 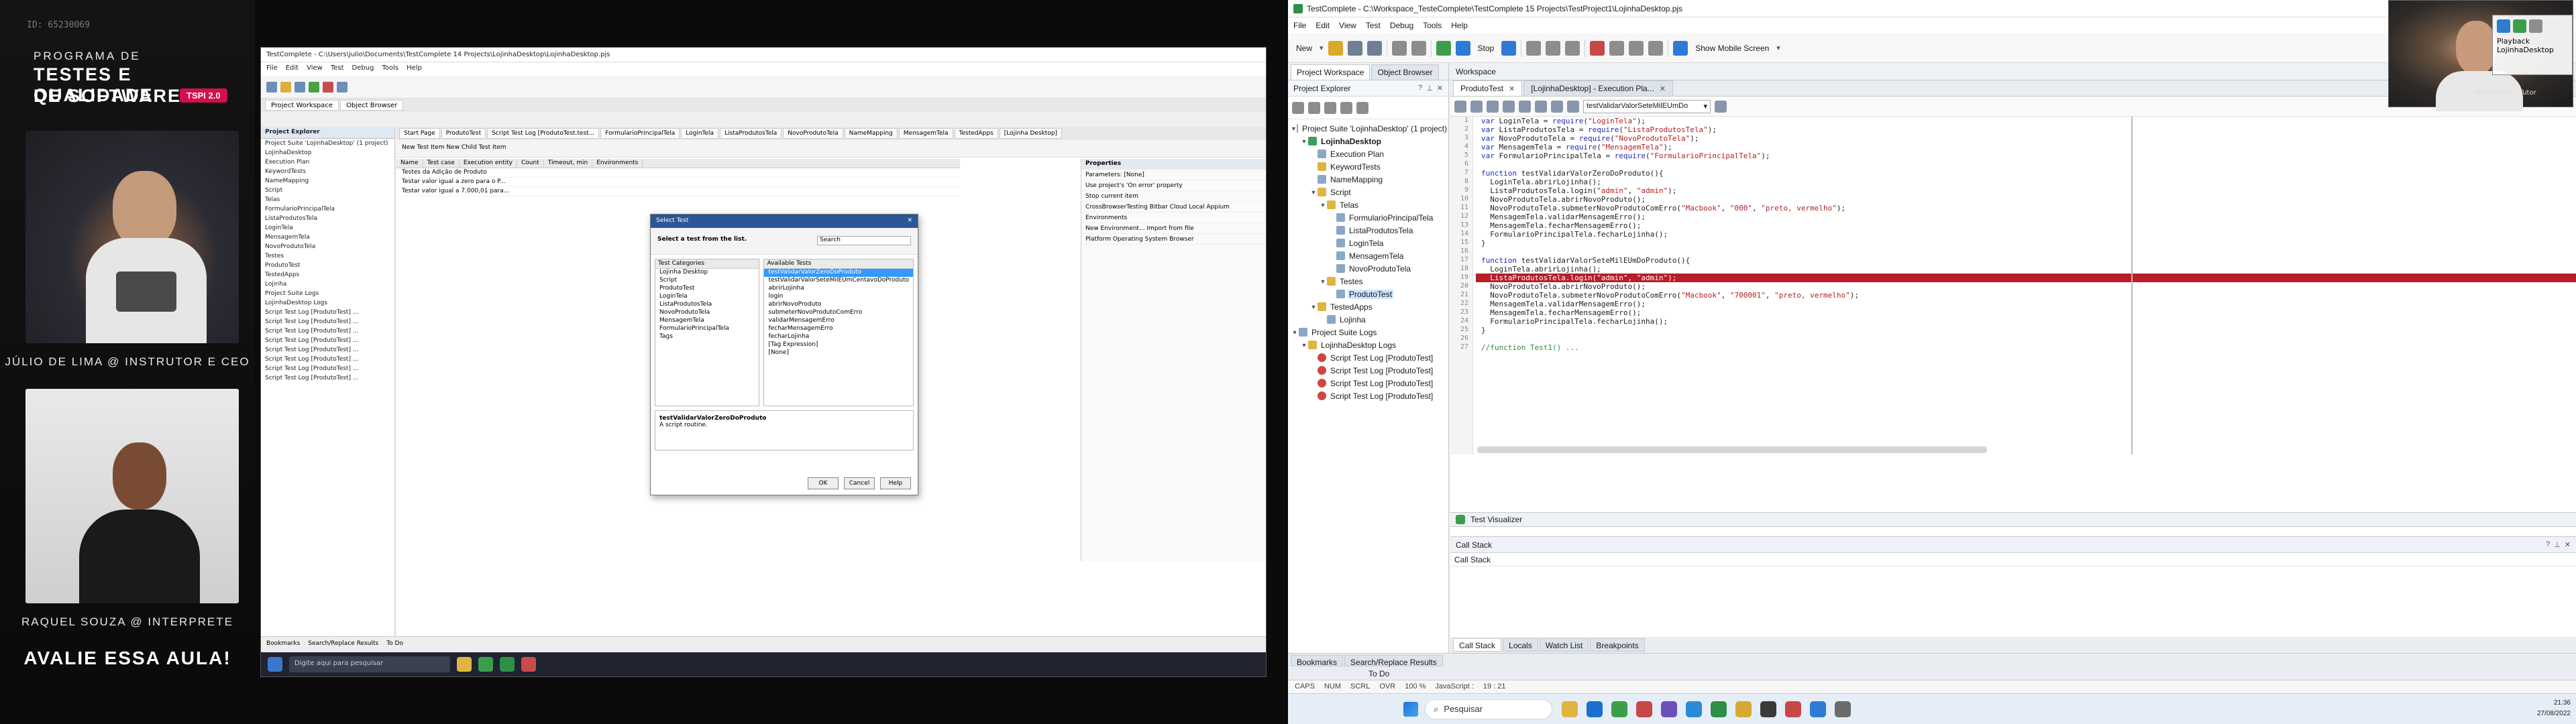 What do you see at coordinates (1420, 89) in the screenshot?
I see `help-icon: ?` at bounding box center [1420, 89].